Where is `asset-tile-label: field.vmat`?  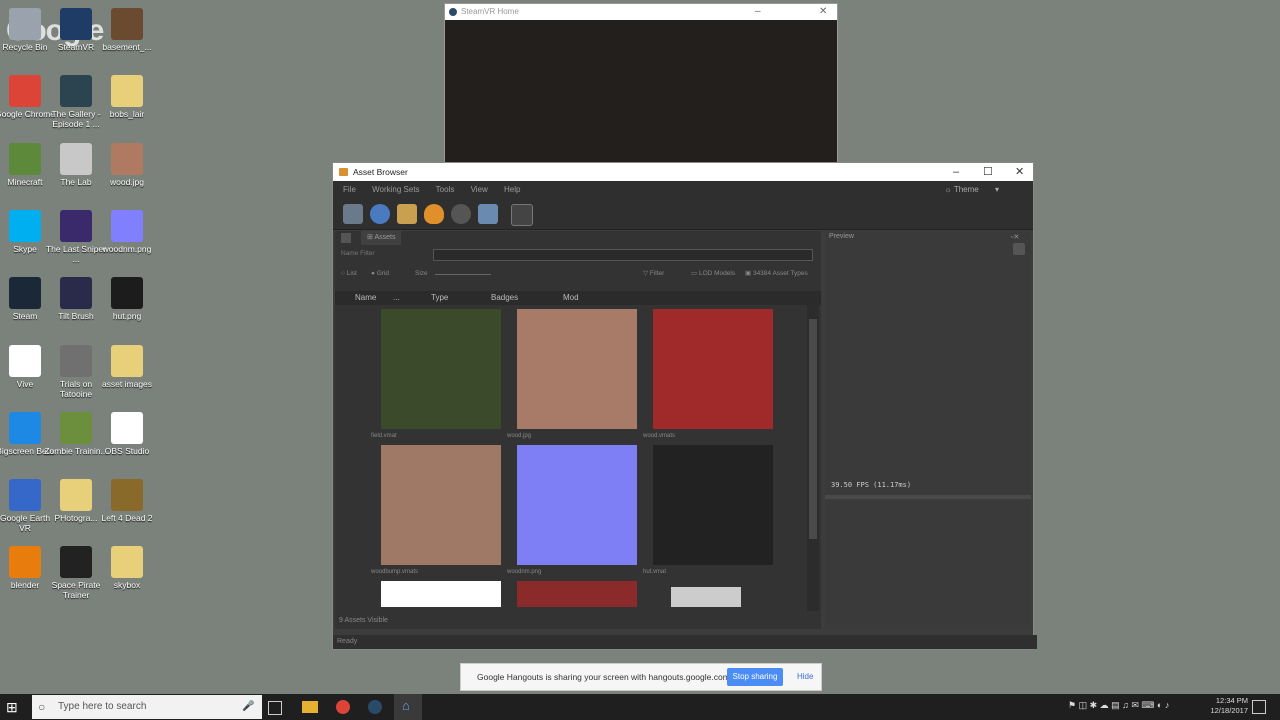
asset-tile-label: field.vmat is located at coordinates (384, 436).